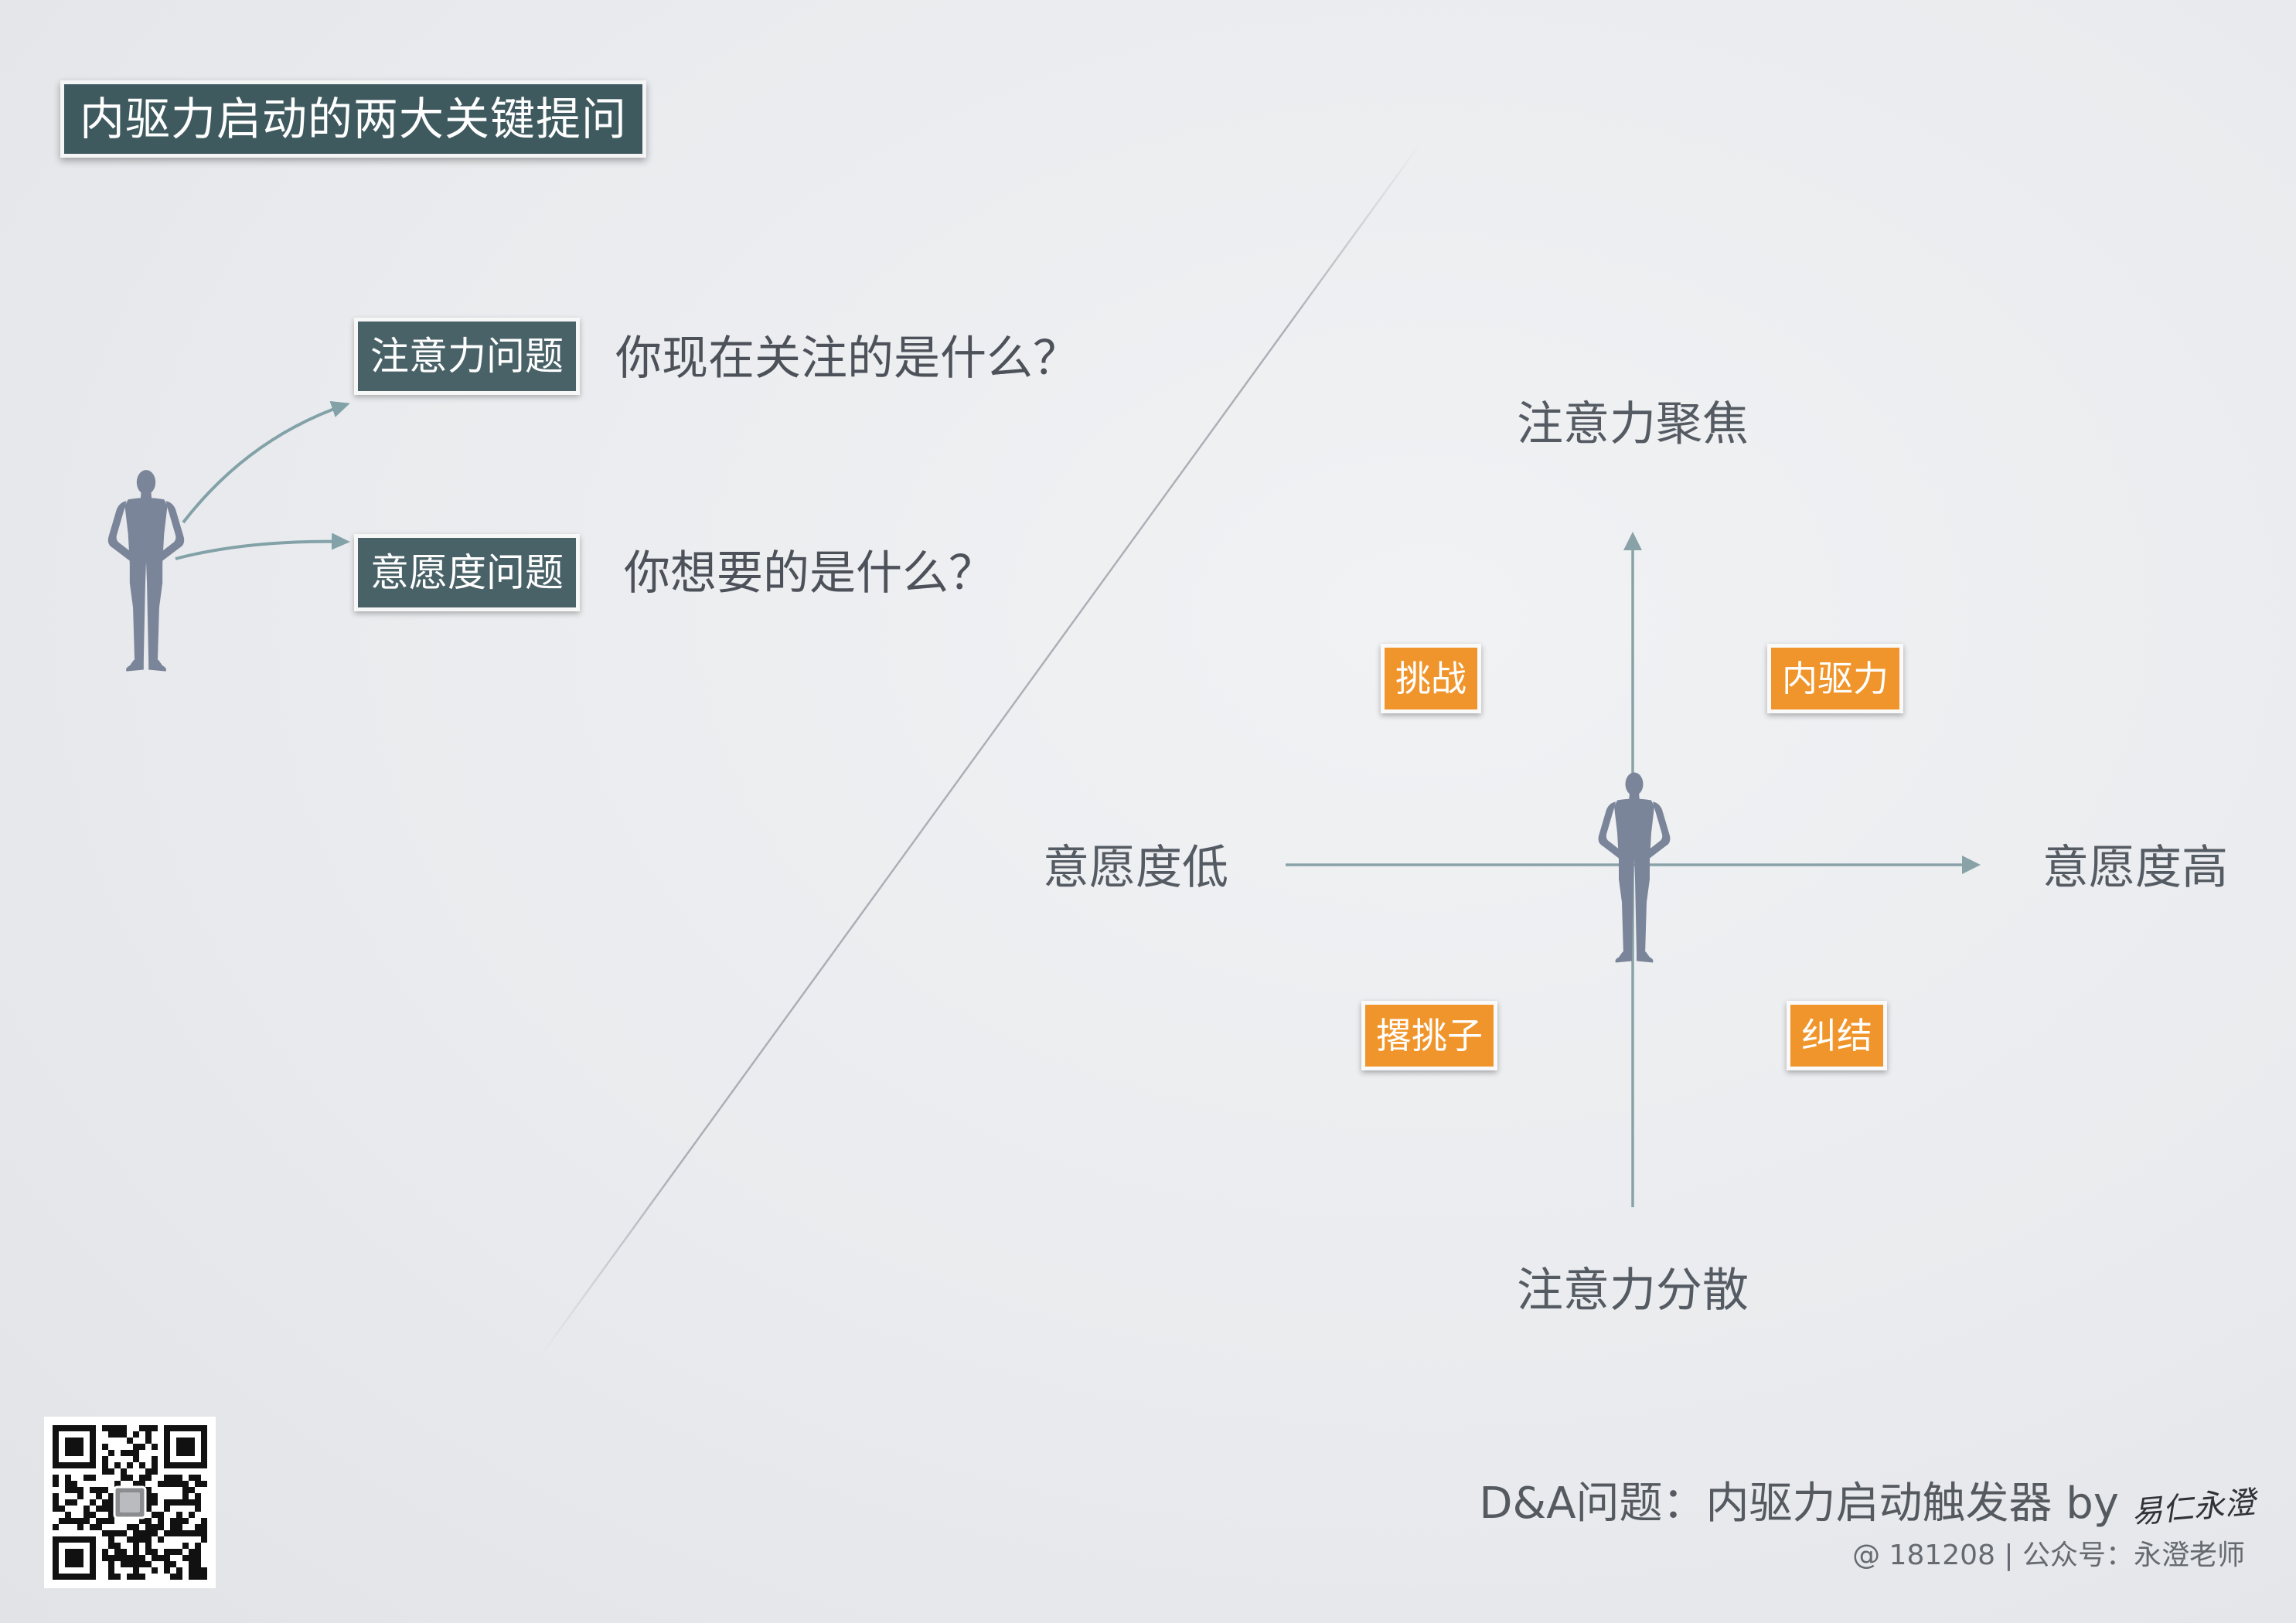  Describe the element at coordinates (2135, 868) in the screenshot. I see `axis-label-right: 意愿度高` at that location.